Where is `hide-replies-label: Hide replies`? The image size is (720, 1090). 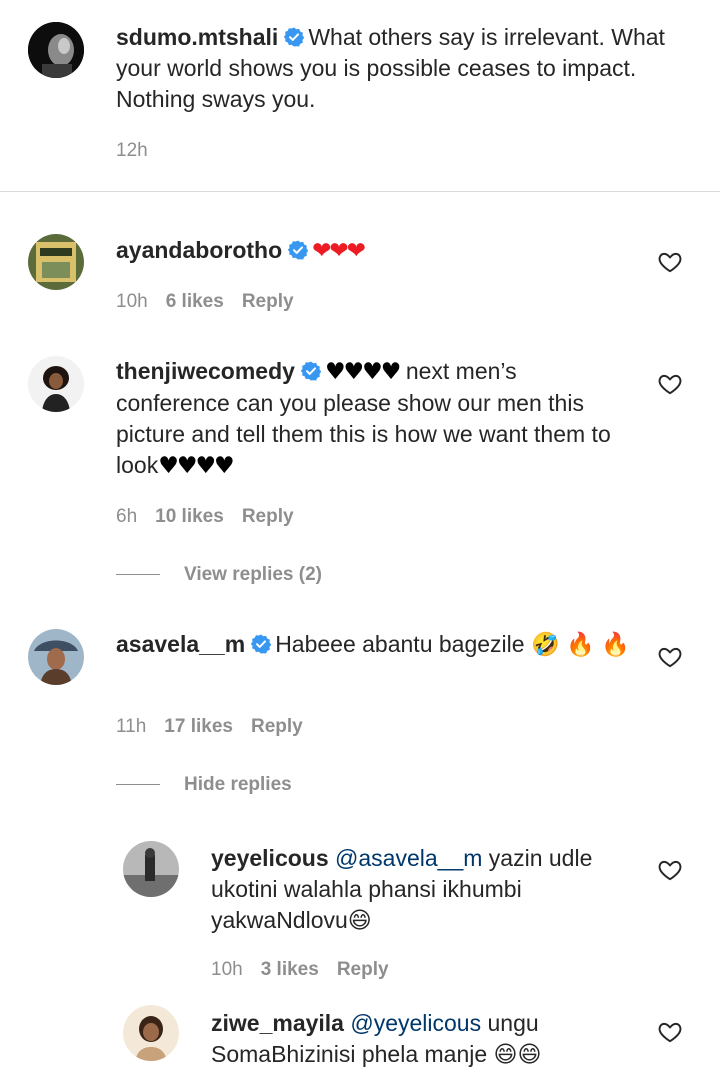
hide-replies-label: Hide replies is located at coordinates (238, 784).